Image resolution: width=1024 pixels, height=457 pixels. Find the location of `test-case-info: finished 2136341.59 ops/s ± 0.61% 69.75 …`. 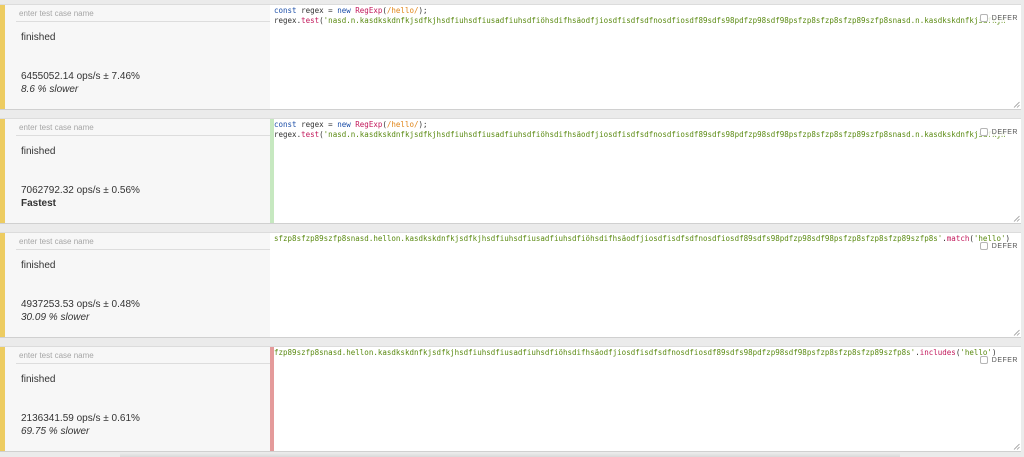

test-case-info: finished 2136341.59 ops/s ± 0.61% 69.75 … is located at coordinates (136, 399).